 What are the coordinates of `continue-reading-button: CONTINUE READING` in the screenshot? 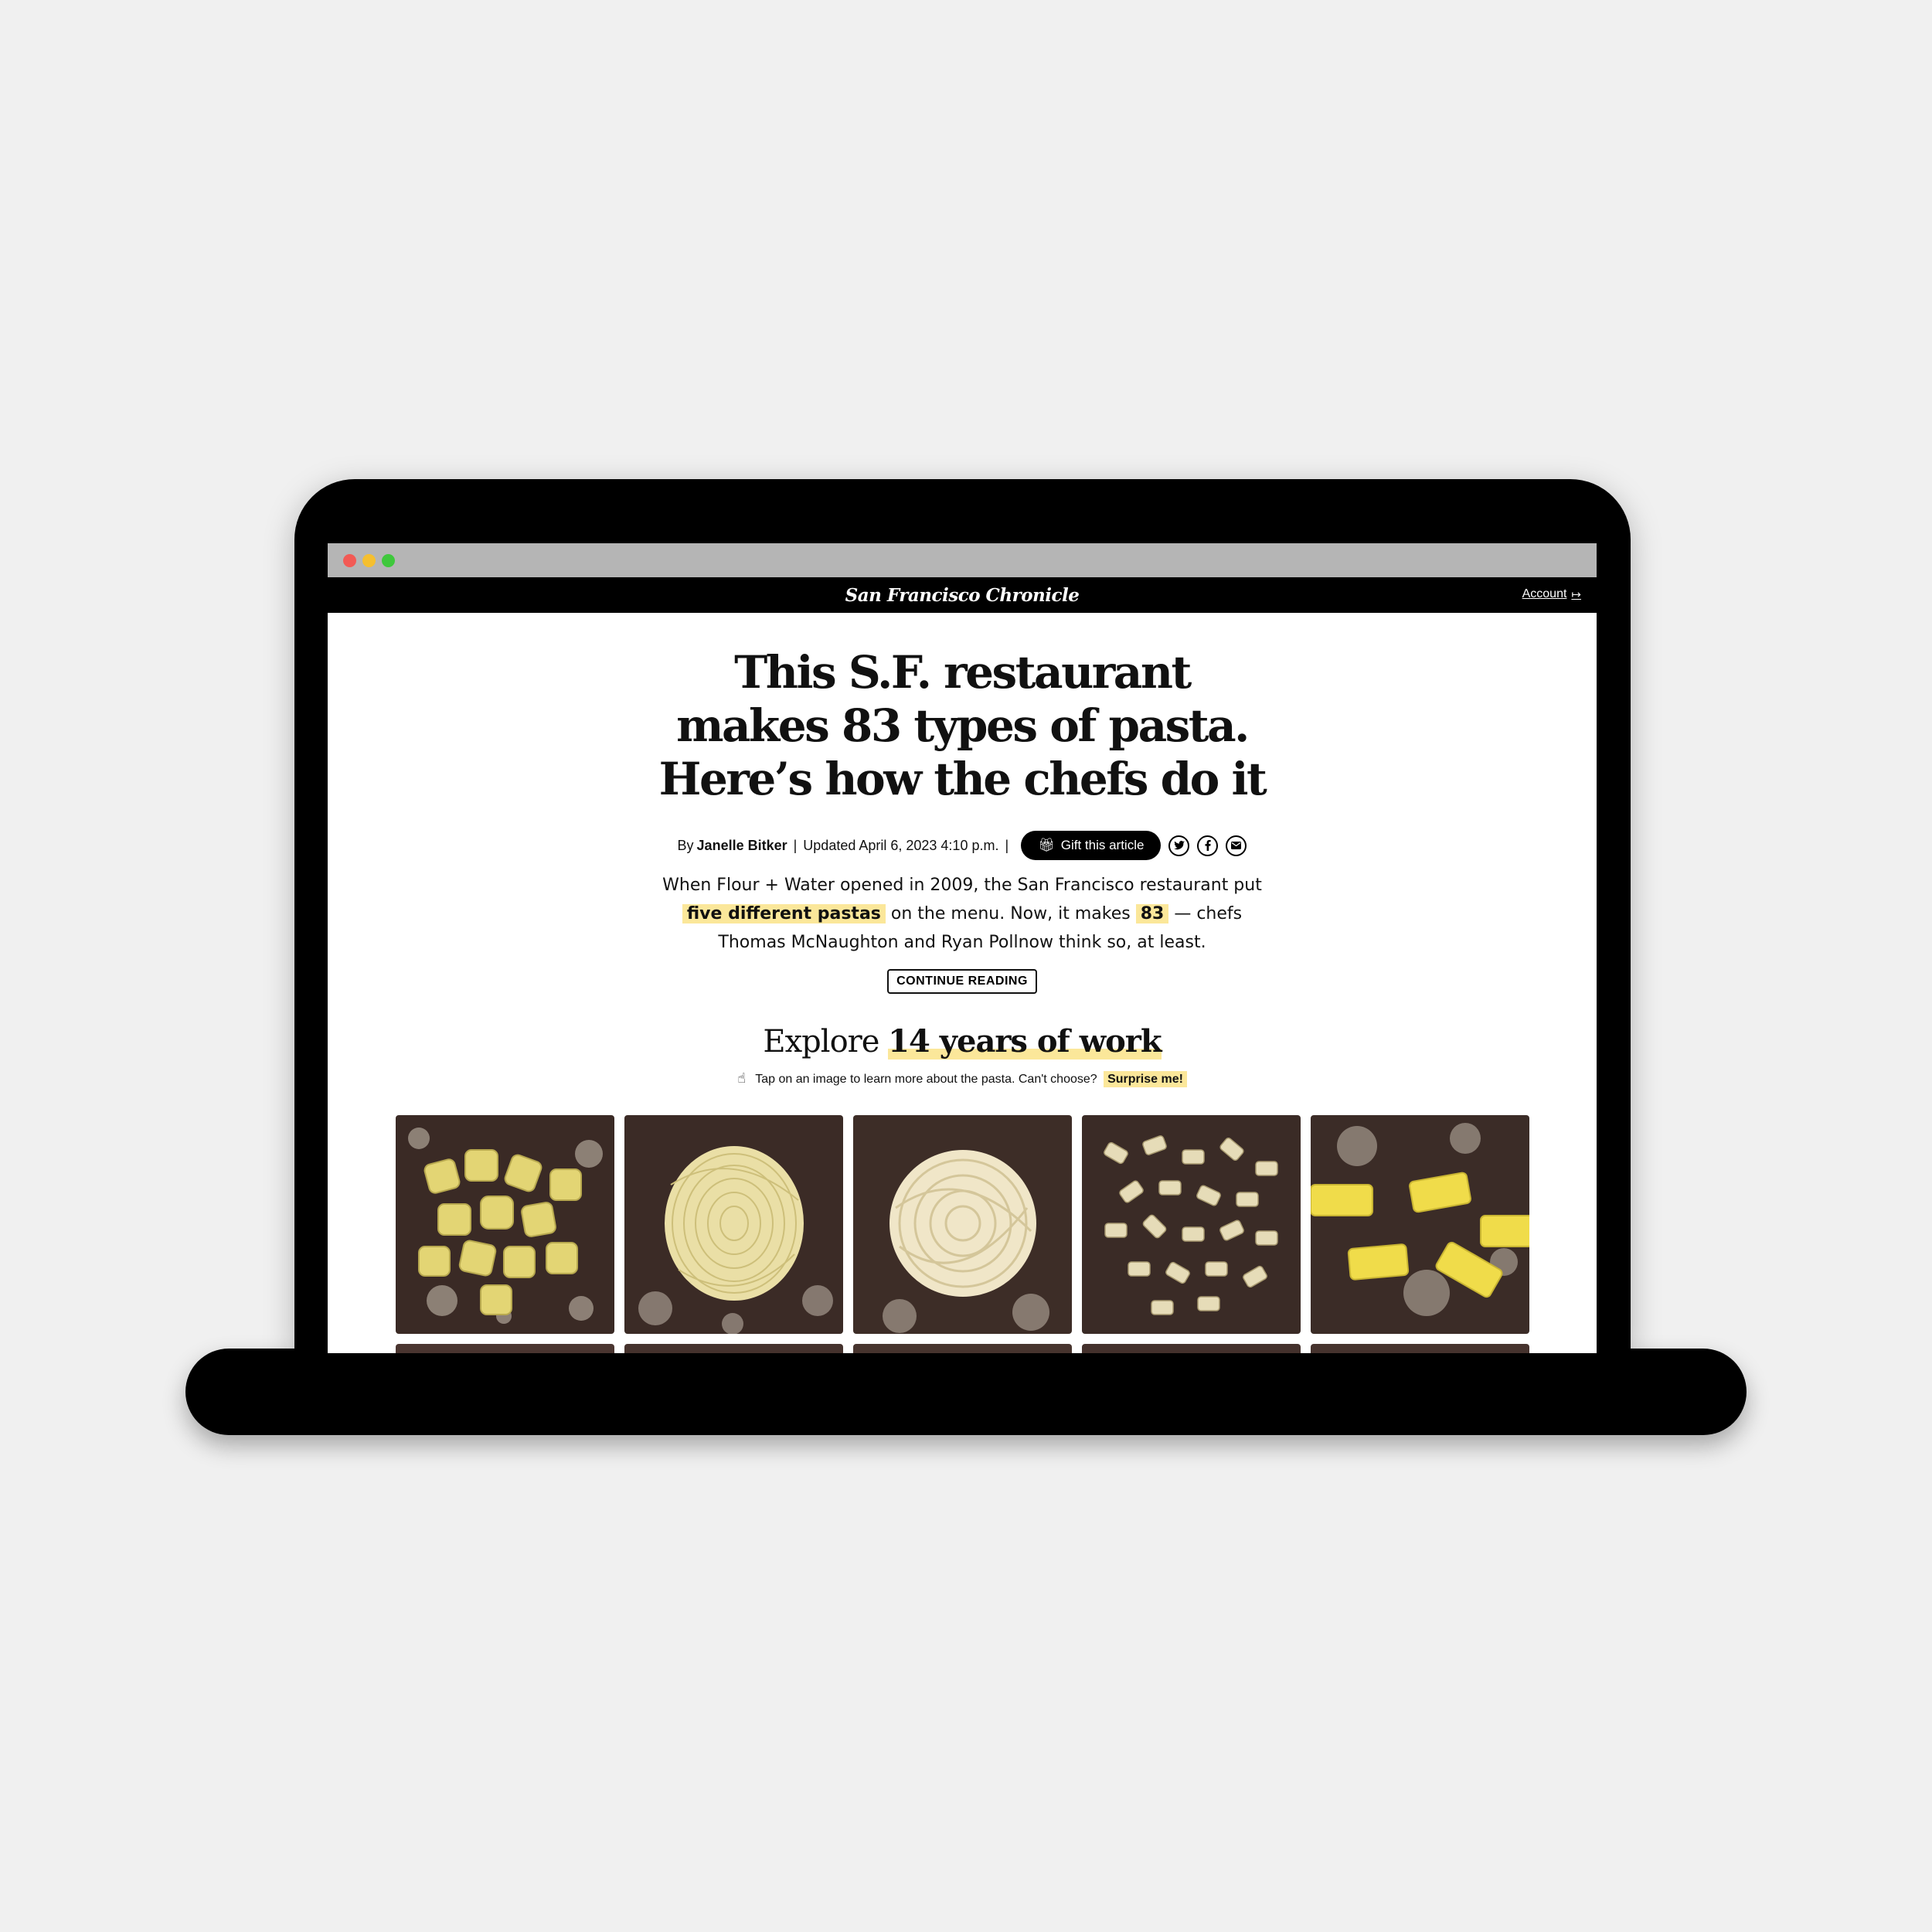 It's located at (962, 982).